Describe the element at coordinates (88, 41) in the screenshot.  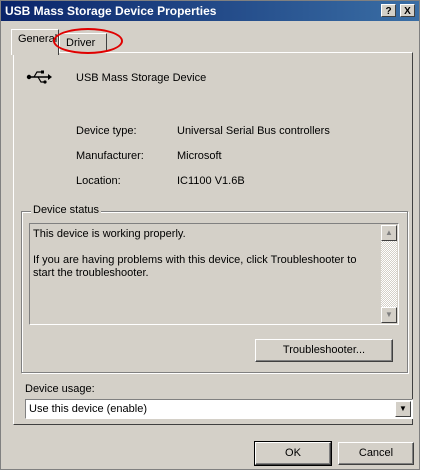
I see `driver-tab-highlight-circle` at that location.